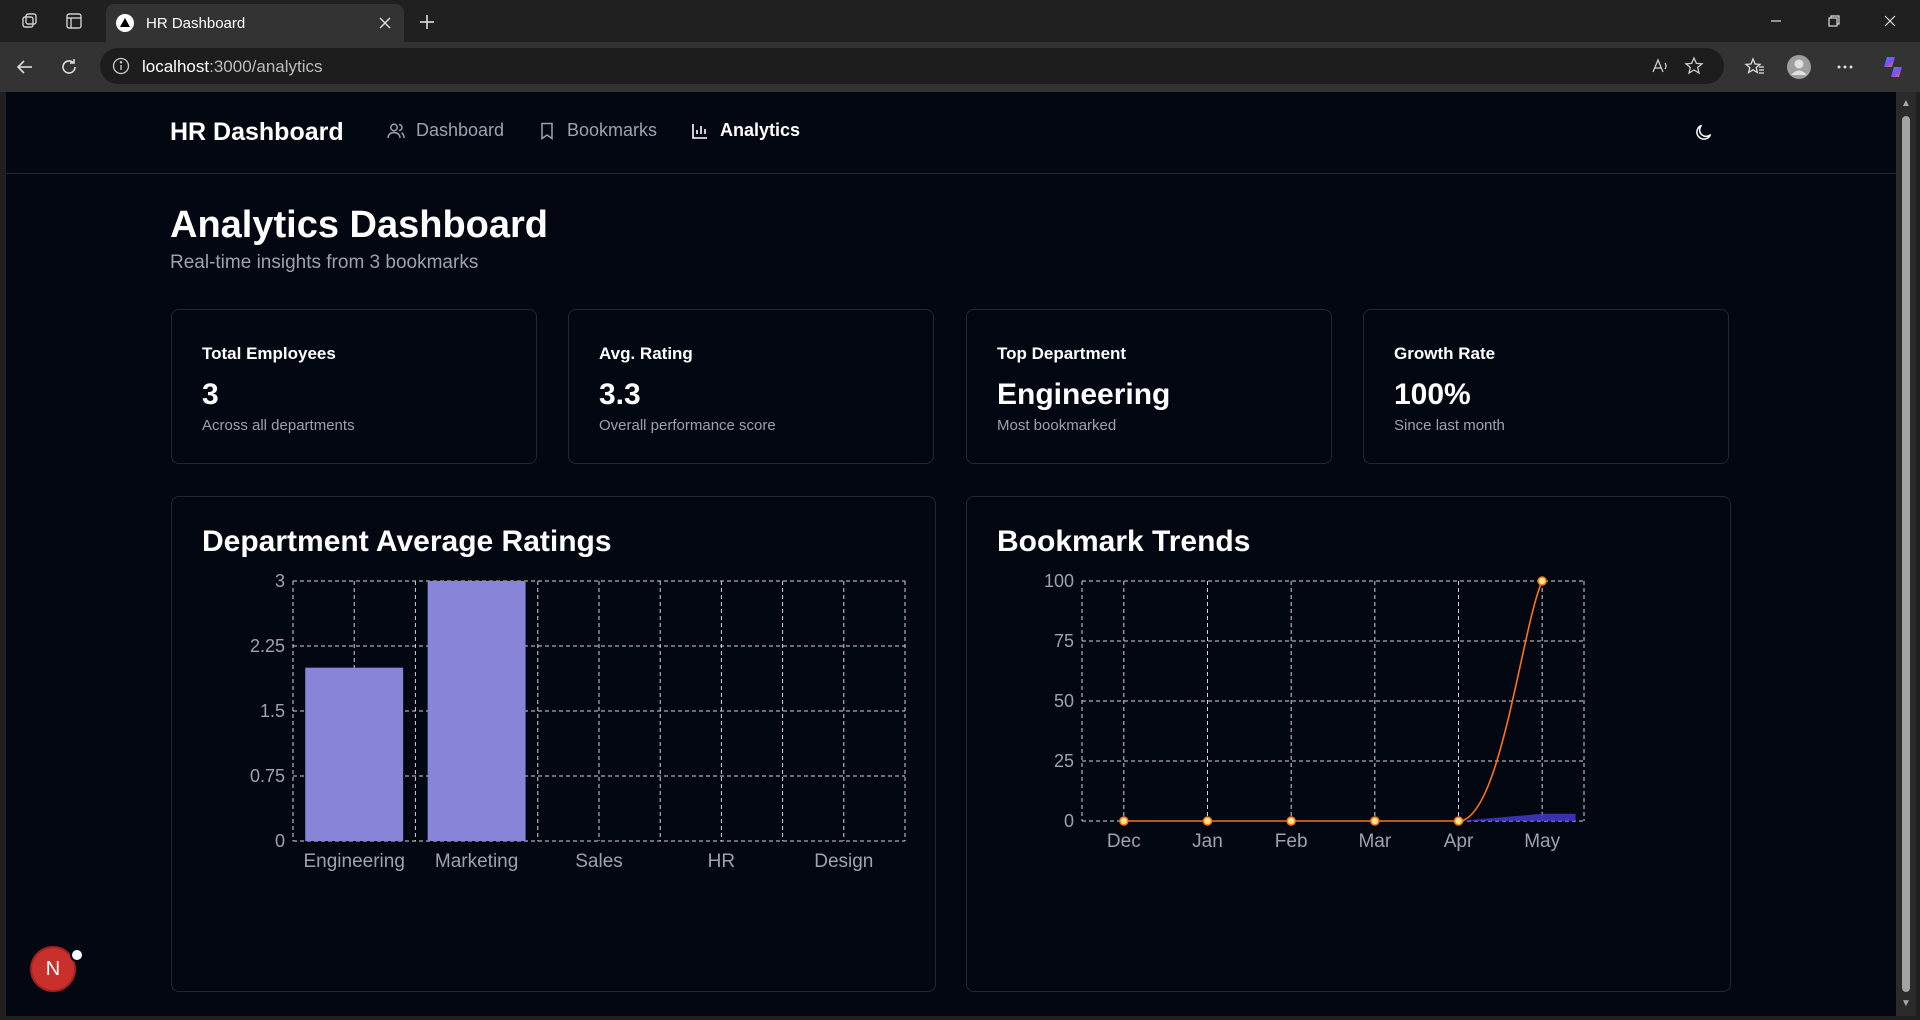 The image size is (1920, 1020). I want to click on minimize-icon, so click(1776, 21).